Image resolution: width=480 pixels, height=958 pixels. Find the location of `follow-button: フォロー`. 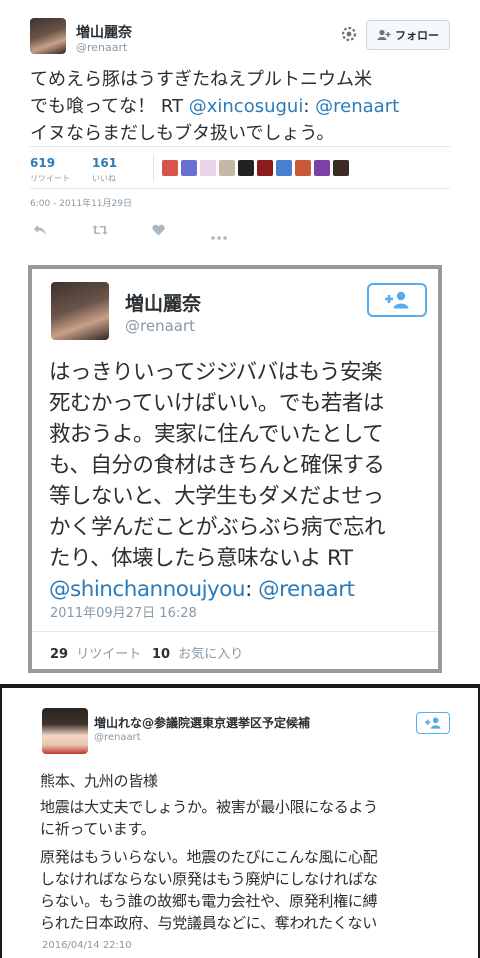

follow-button: フォロー is located at coordinates (408, 35).